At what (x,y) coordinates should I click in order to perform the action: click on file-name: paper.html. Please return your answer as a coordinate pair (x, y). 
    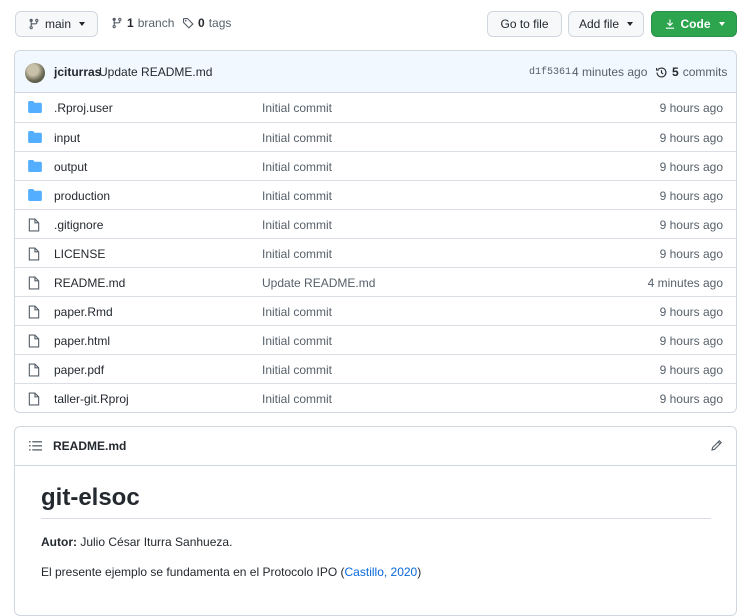
    Looking at the image, I should click on (82, 341).